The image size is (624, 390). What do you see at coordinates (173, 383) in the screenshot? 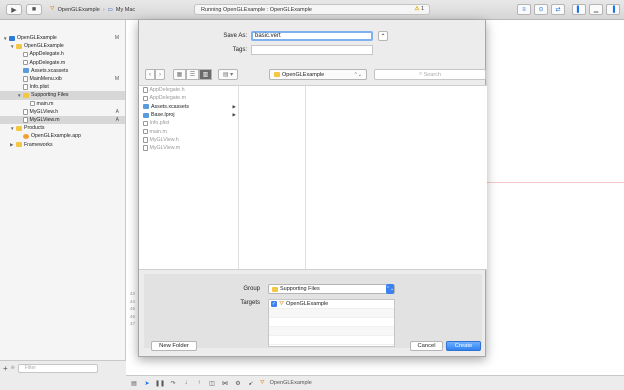
I see `step-over-icon: ↷` at bounding box center [173, 383].